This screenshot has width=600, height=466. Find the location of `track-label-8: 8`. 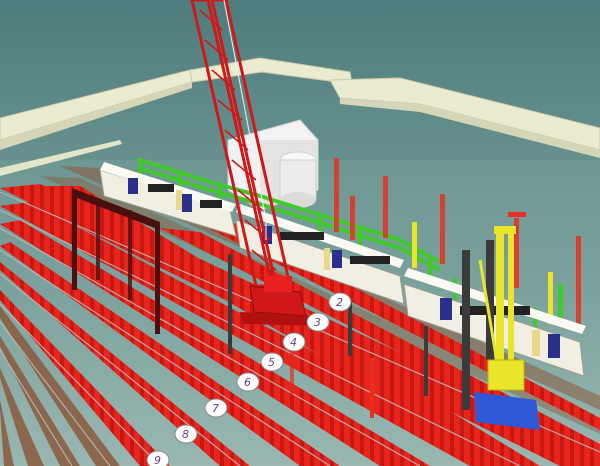

track-label-8: 8 is located at coordinates (186, 434).